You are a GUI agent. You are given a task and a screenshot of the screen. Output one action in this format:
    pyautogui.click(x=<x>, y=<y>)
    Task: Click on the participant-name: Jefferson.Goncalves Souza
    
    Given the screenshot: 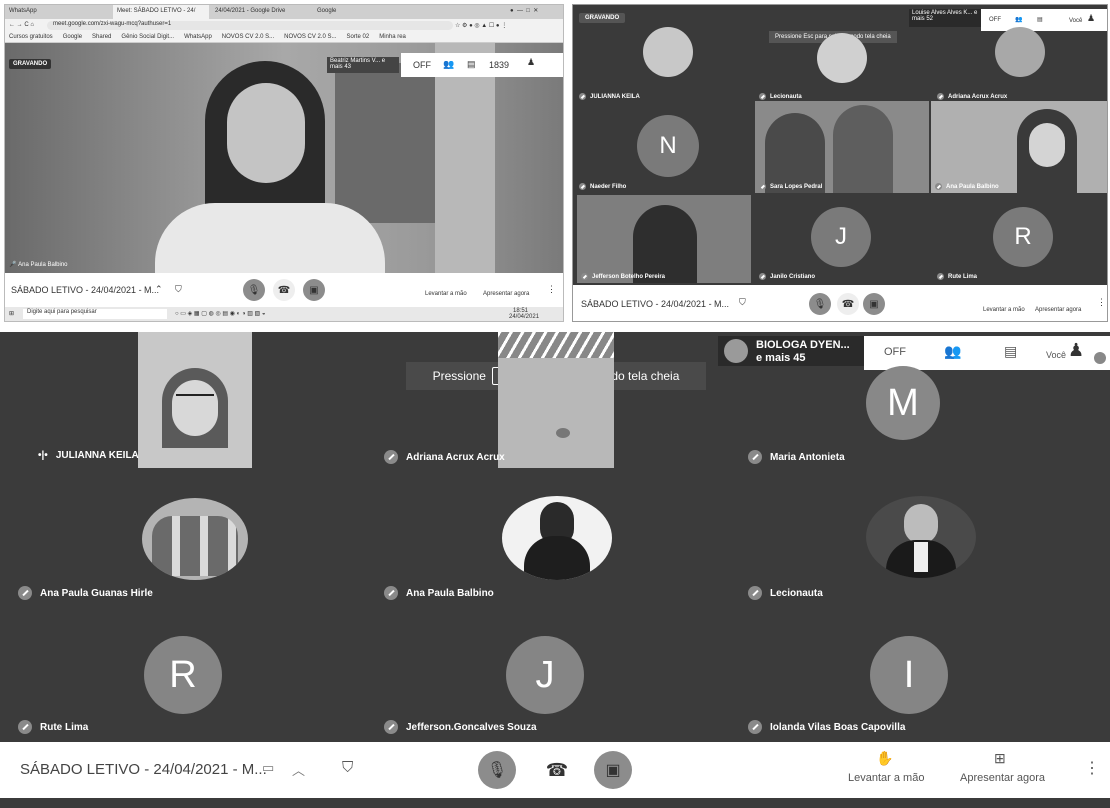 What is the action you would take?
    pyautogui.click(x=460, y=727)
    